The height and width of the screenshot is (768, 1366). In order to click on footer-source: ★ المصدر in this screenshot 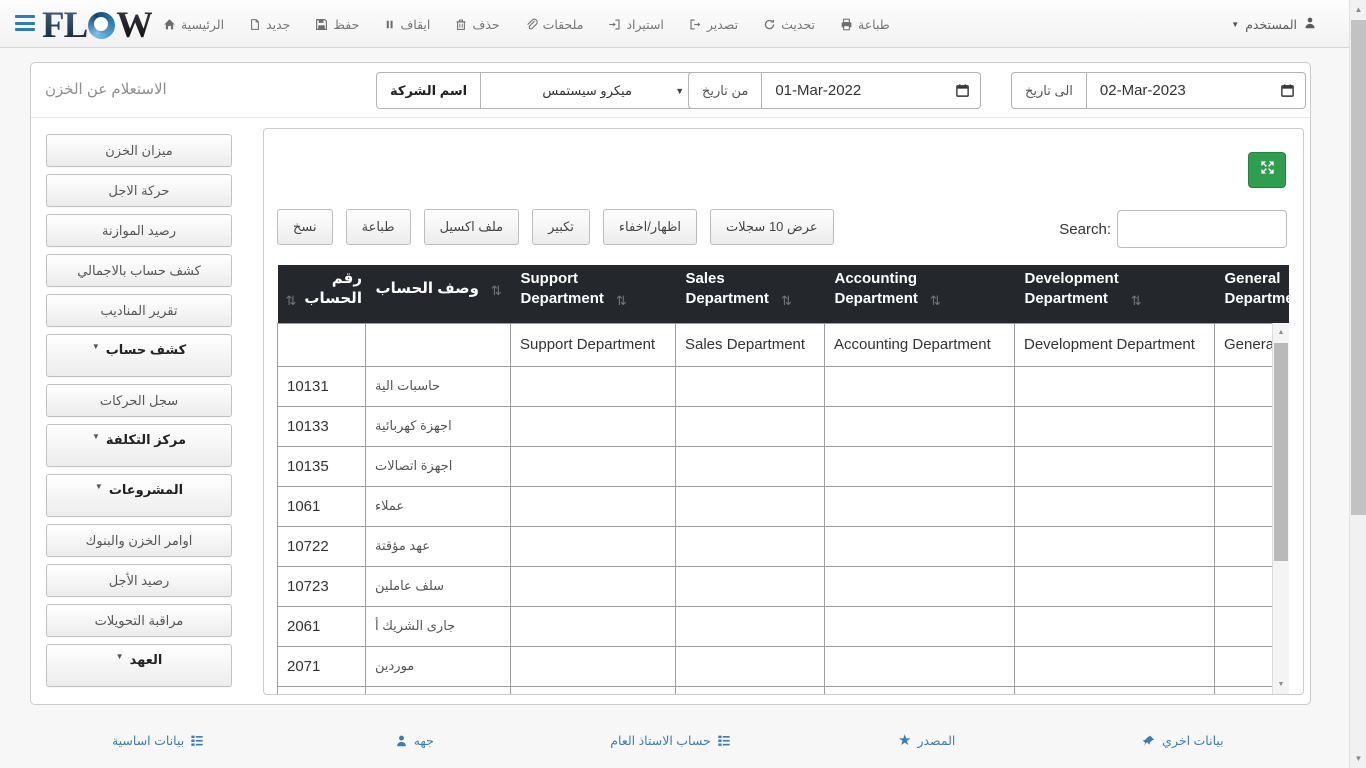, I will do `click(927, 740)`.